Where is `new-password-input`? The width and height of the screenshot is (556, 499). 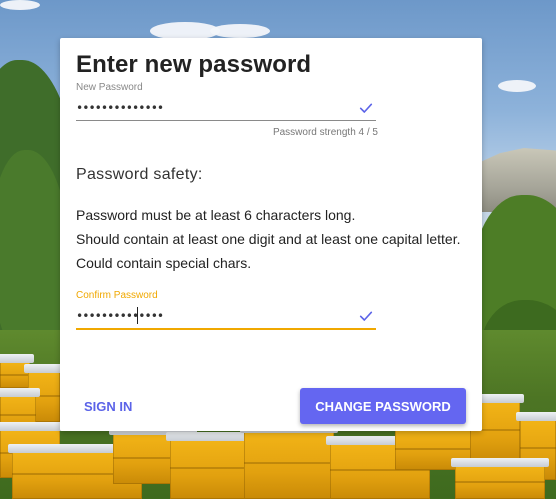
new-password-input is located at coordinates (226, 108).